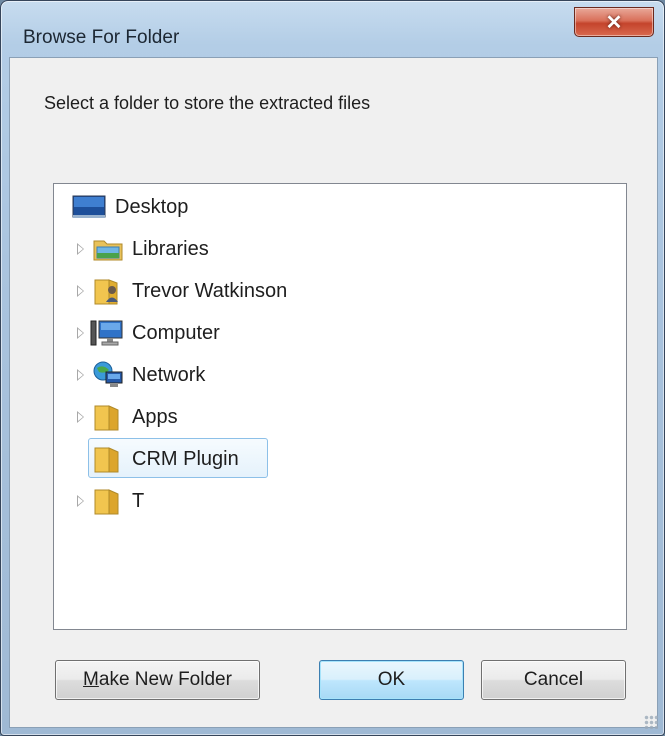 The image size is (665, 736). I want to click on tree-item-label: Desktop, so click(152, 206).